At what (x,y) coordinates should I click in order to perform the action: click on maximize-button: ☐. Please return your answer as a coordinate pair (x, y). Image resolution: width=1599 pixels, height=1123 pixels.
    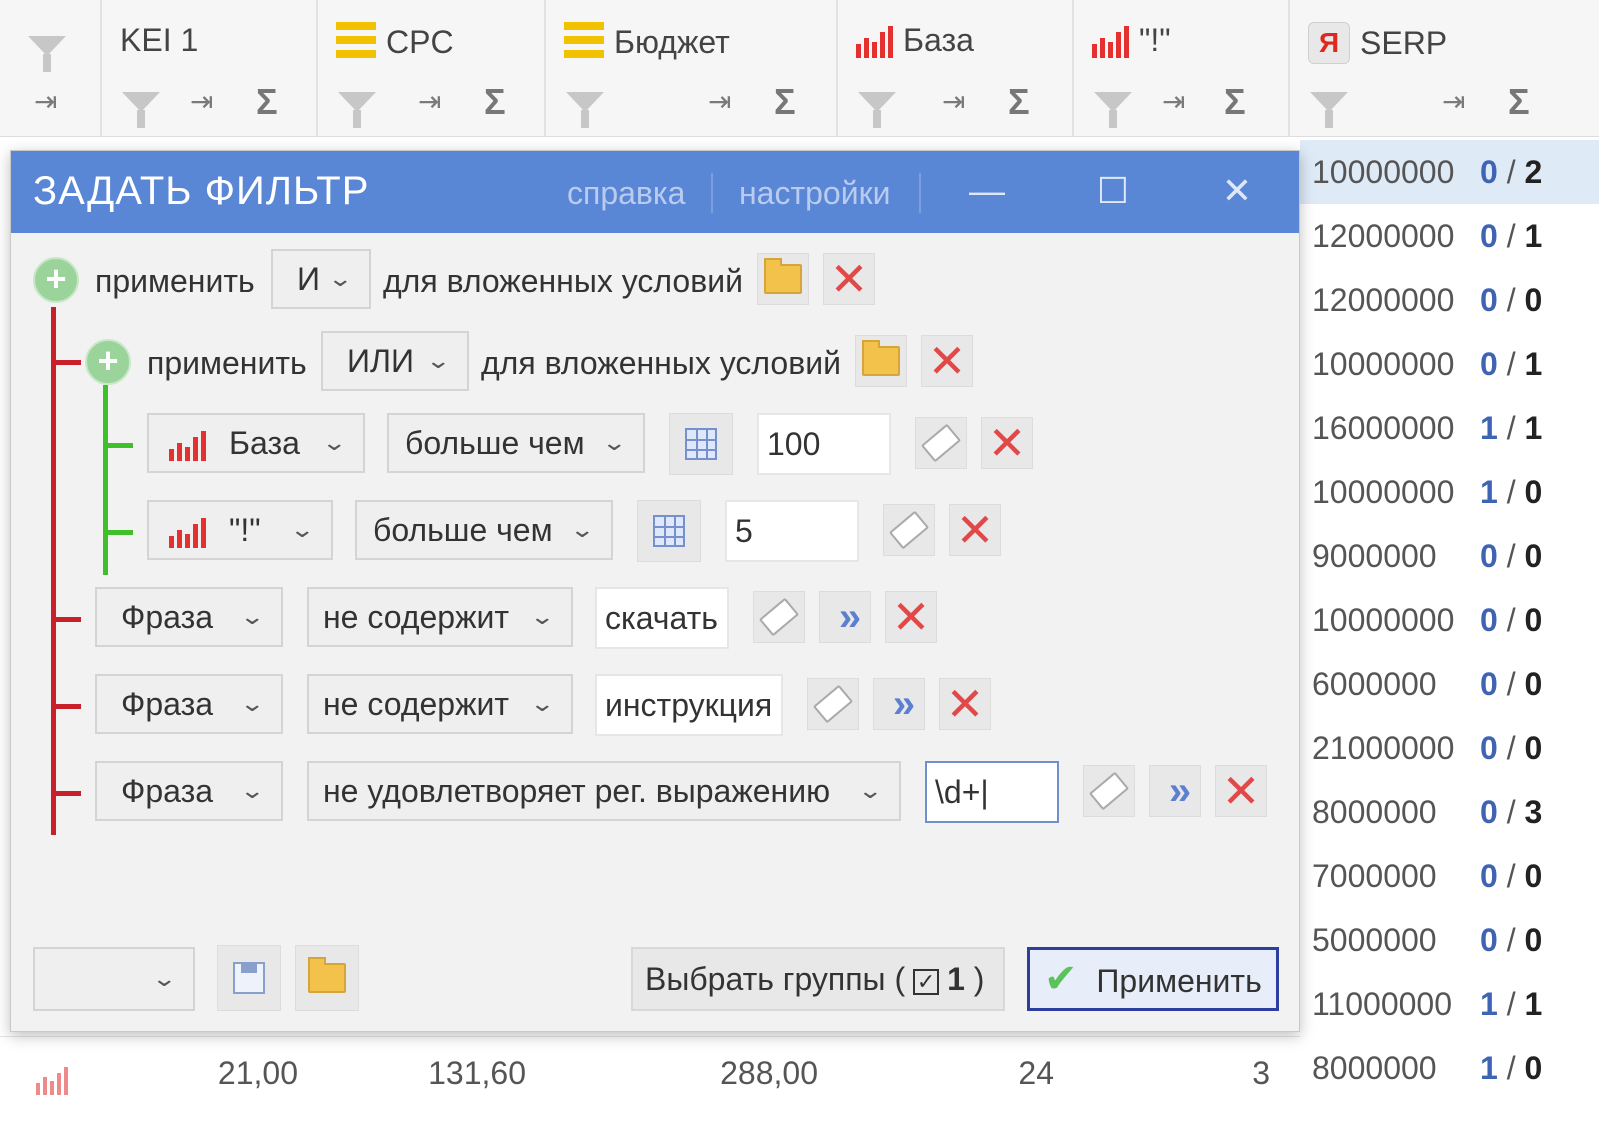
    Looking at the image, I should click on (1113, 191).